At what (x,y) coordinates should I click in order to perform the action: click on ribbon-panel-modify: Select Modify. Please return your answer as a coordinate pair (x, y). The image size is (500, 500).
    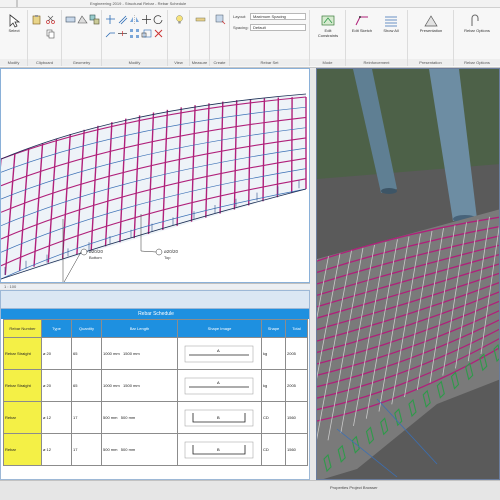
    Looking at the image, I should click on (14, 38).